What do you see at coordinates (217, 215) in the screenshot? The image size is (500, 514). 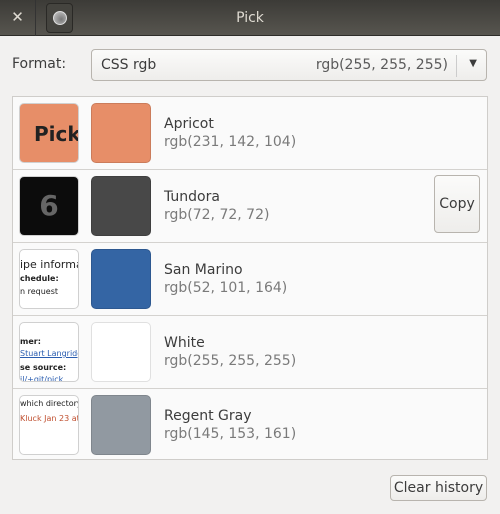 I see `color-value: rgb(72, 72, 72)` at bounding box center [217, 215].